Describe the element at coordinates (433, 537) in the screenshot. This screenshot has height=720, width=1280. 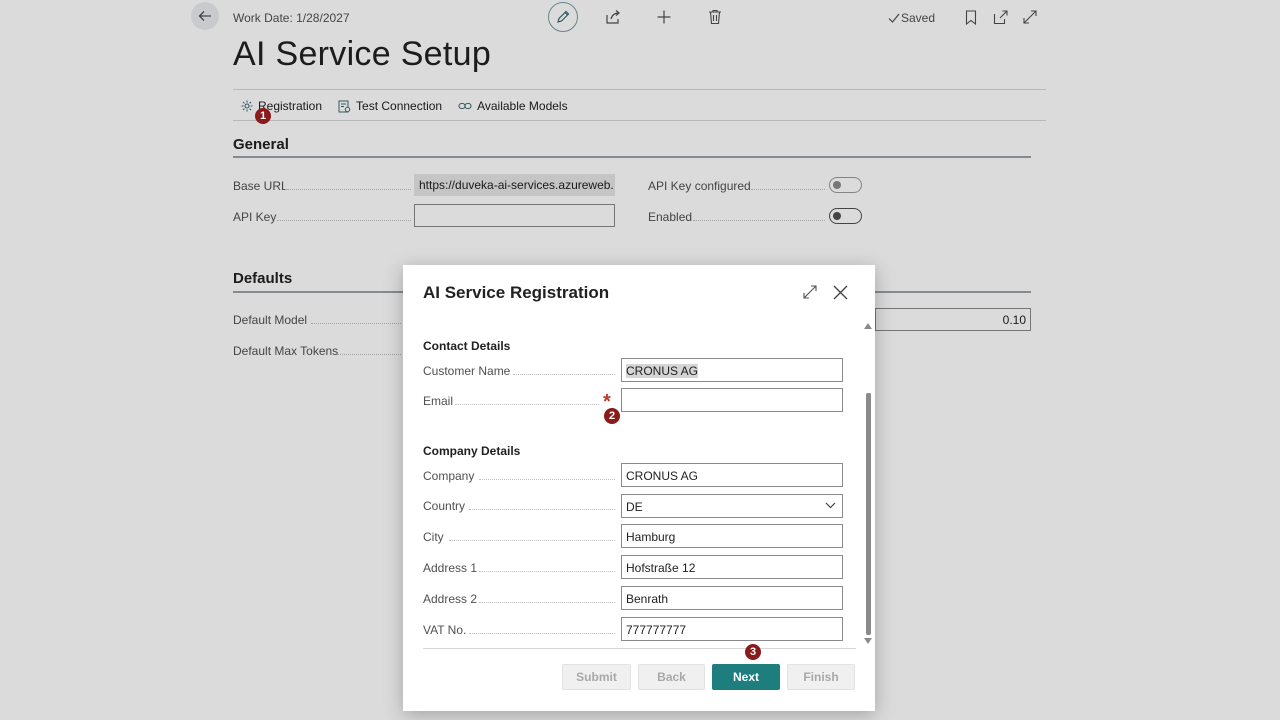
I see `city-label: City` at that location.